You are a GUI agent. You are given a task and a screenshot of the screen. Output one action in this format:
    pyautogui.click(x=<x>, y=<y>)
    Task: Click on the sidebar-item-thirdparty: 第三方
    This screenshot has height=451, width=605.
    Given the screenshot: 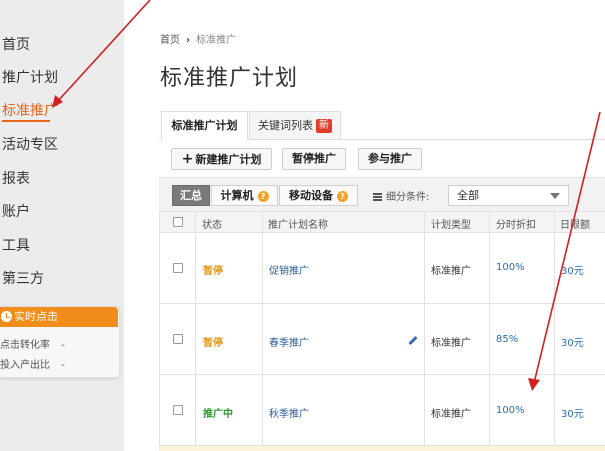 What is the action you would take?
    pyautogui.click(x=23, y=278)
    